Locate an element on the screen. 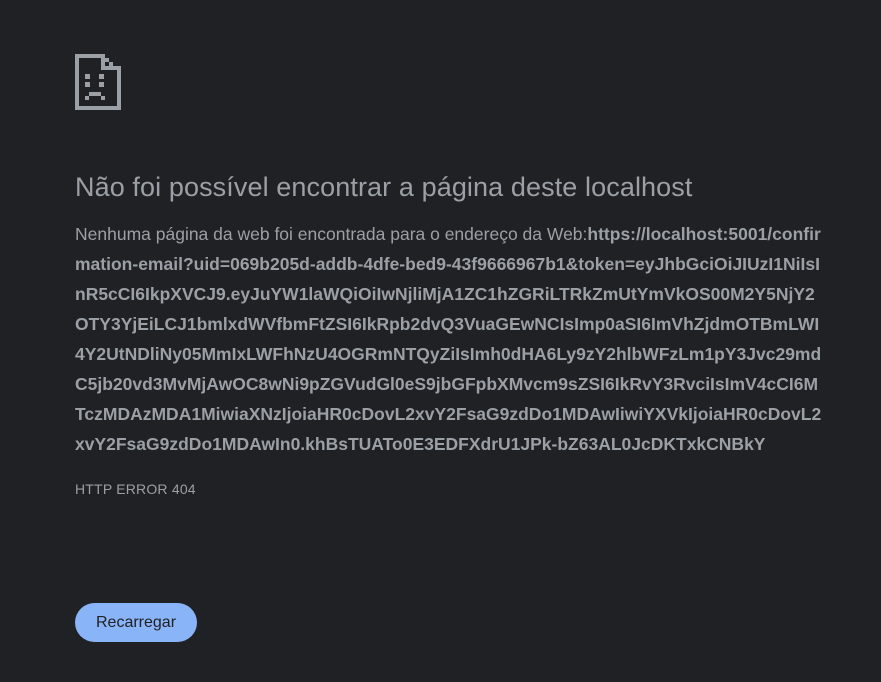 The height and width of the screenshot is (682, 881). error-code: HTTP ERROR 404 is located at coordinates (135, 489).